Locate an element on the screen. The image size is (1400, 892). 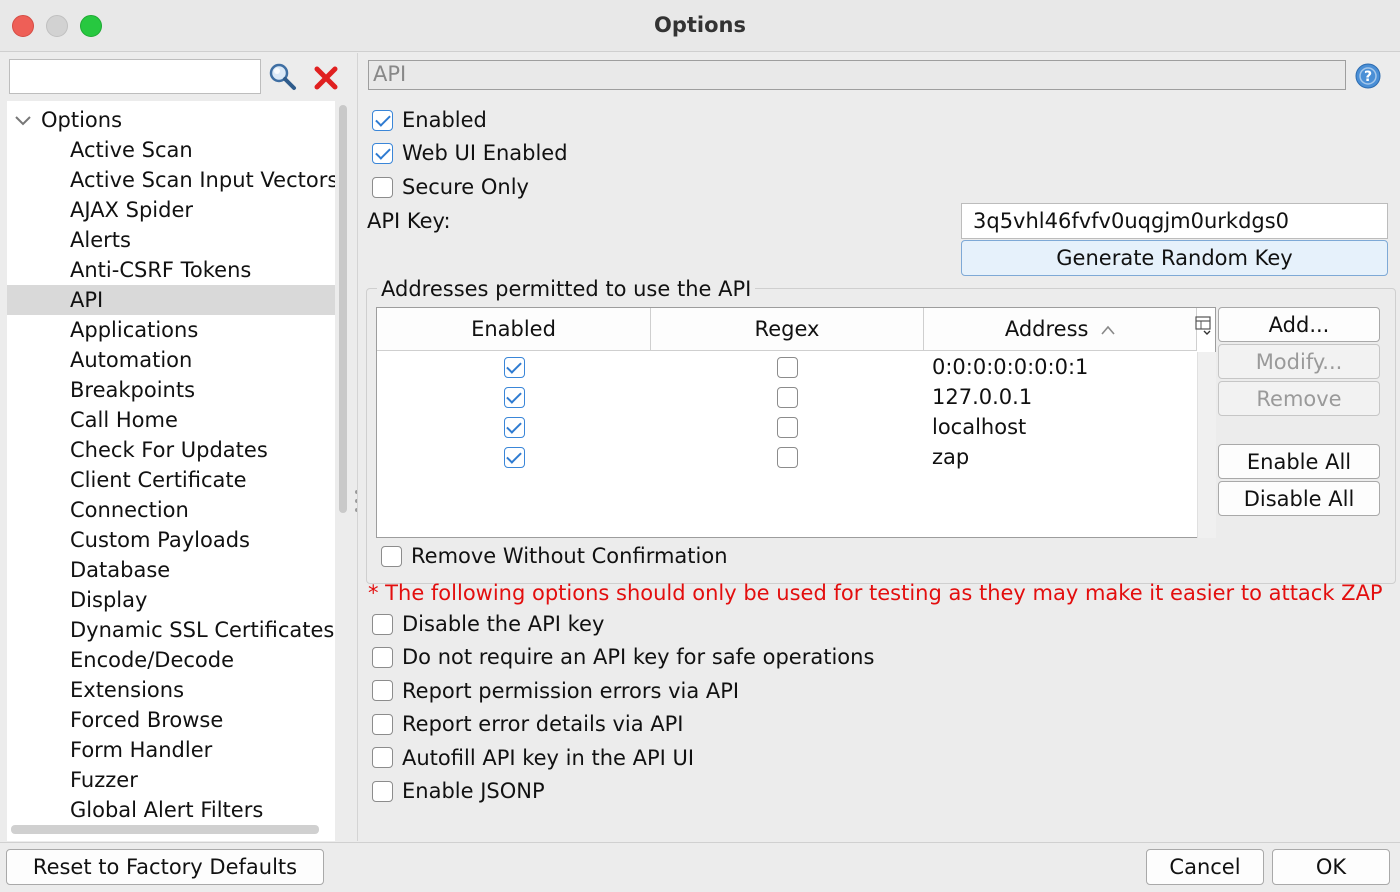
tree-item-connection: Connection is located at coordinates (171, 510).